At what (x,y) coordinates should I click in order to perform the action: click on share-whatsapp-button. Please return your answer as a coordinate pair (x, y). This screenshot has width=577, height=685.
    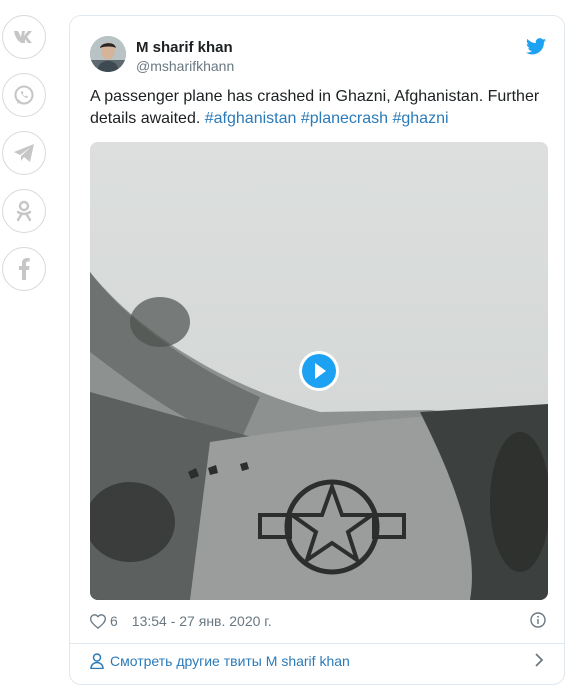
    Looking at the image, I should click on (24, 95).